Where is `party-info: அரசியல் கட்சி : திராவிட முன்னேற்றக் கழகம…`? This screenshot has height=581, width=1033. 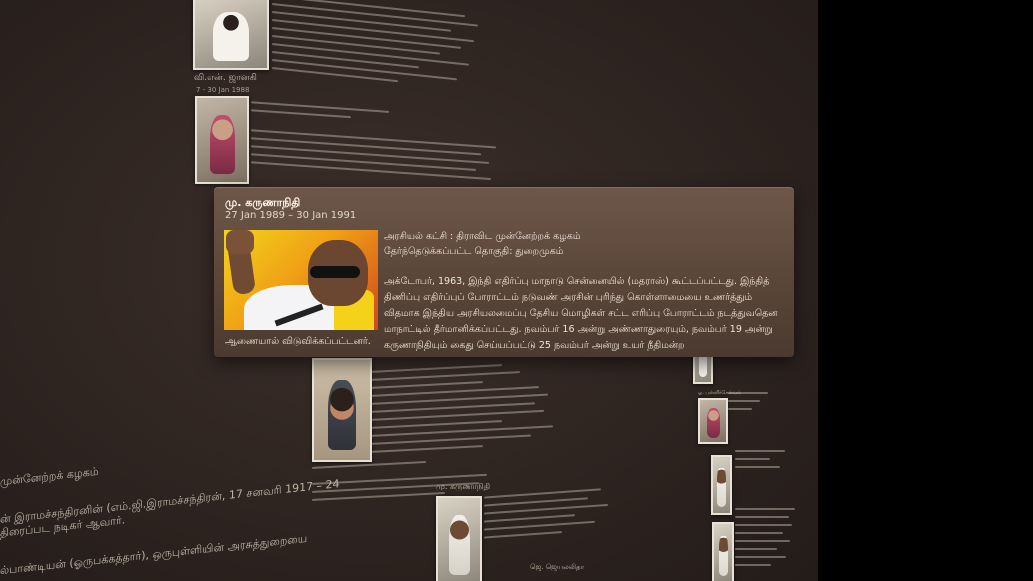
party-info: அரசியல் கட்சி : திராவிட முன்னேற்றக் கழகம… is located at coordinates (482, 236).